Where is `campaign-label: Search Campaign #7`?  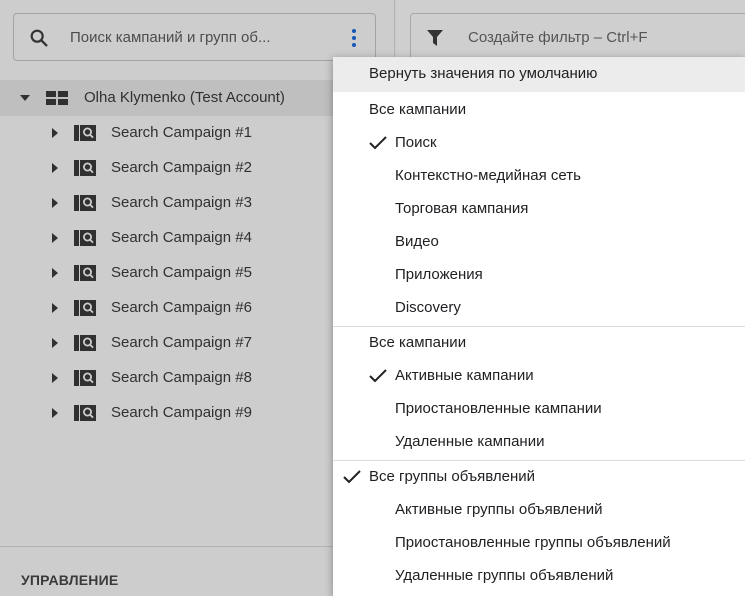 campaign-label: Search Campaign #7 is located at coordinates (181, 342).